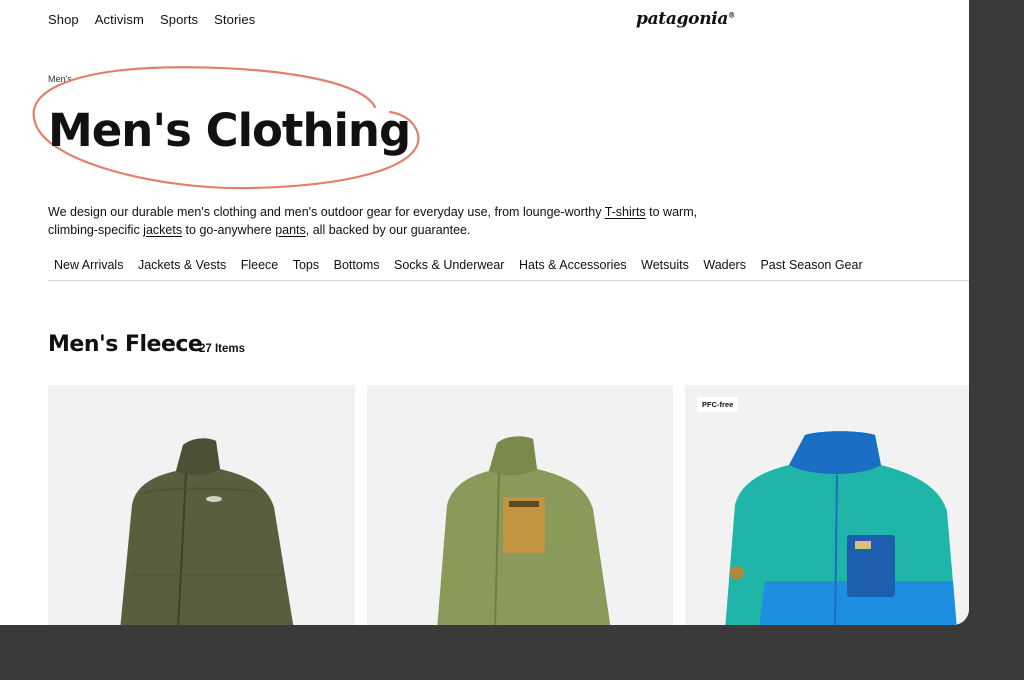 This screenshot has width=1024, height=680. What do you see at coordinates (449, 265) in the screenshot?
I see `category-socks-underwear: Socks & Underwear` at bounding box center [449, 265].